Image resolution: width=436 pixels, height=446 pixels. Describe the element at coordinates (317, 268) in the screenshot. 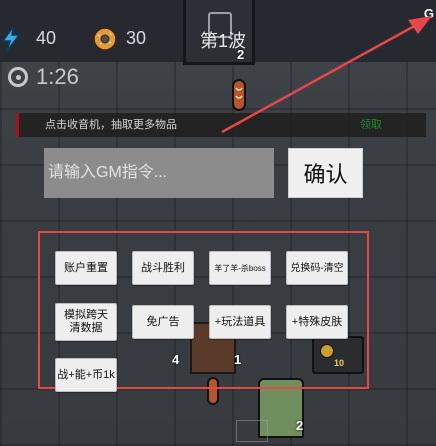

I see `clear-redeem-code-button: 兑换码-清空` at that location.